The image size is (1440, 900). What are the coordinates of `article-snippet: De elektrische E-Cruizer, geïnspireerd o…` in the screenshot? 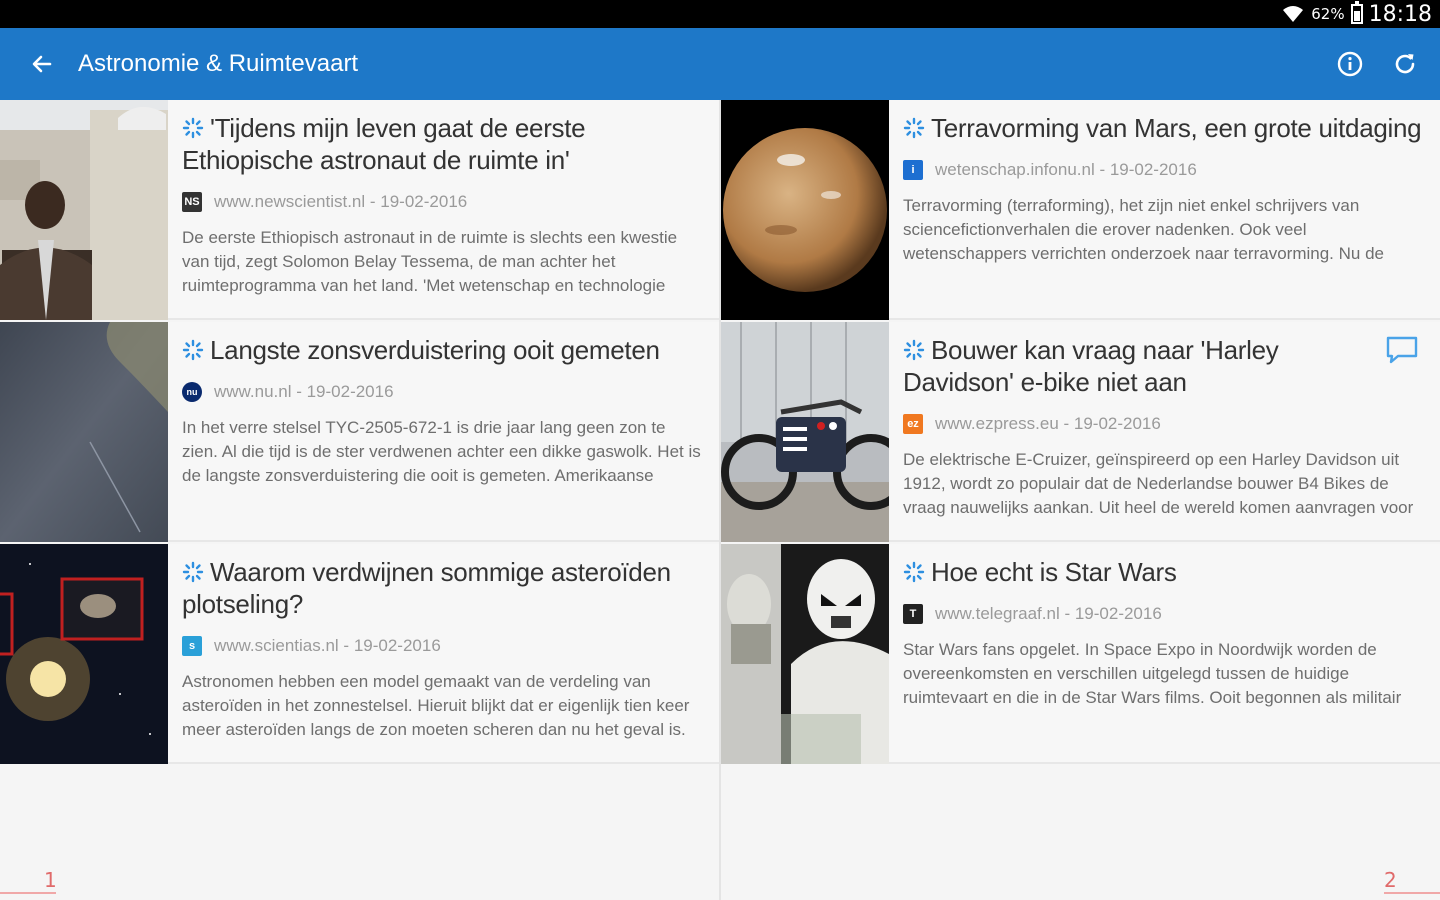 It's located at (1158, 483).